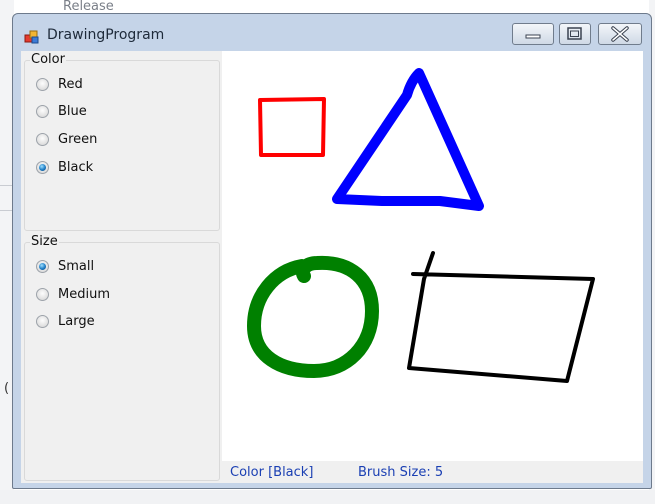 The width and height of the screenshot is (655, 504). I want to click on radio-red: Red, so click(59, 84).